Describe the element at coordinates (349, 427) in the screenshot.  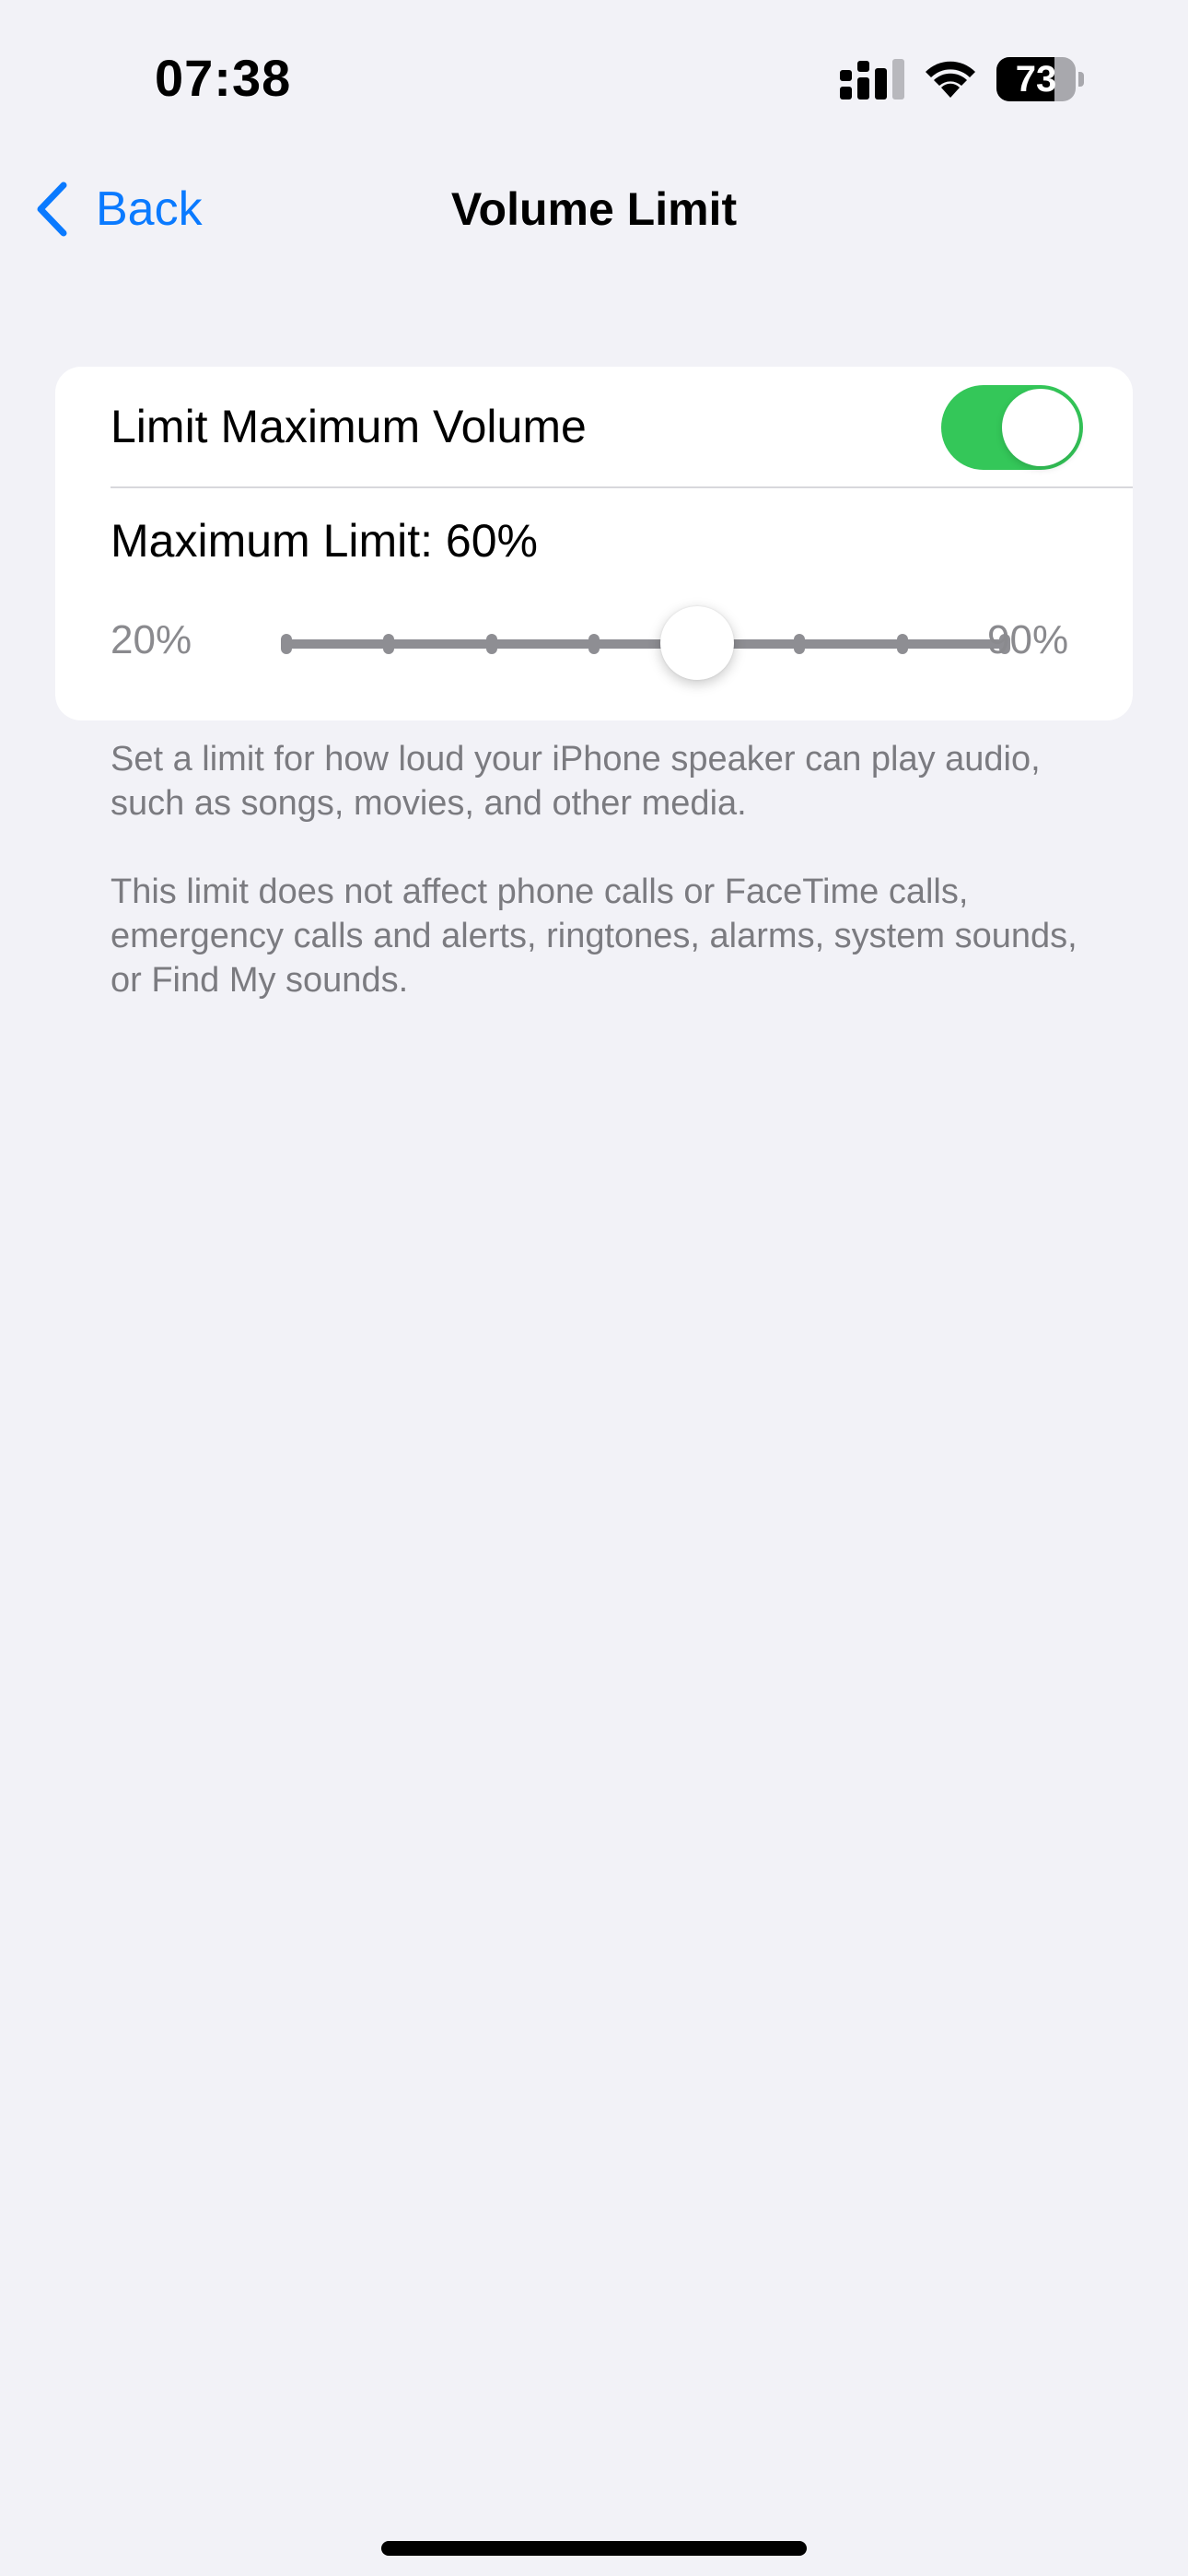
I see `limit-maximum-volume-label: Limit Maximum Volume` at that location.